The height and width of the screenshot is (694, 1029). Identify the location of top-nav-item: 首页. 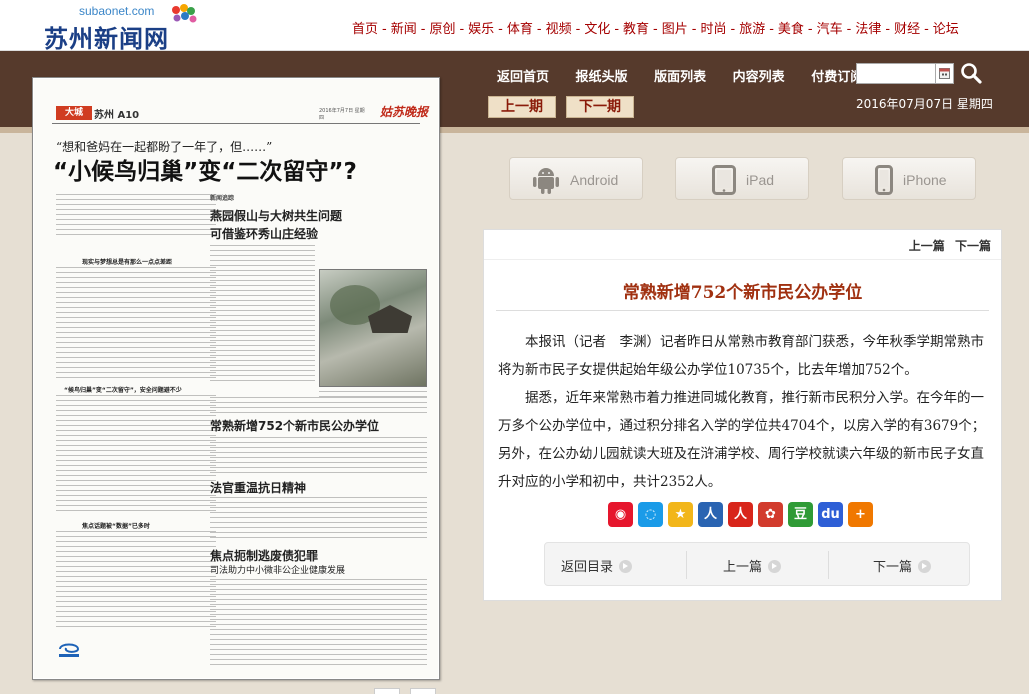
(365, 29).